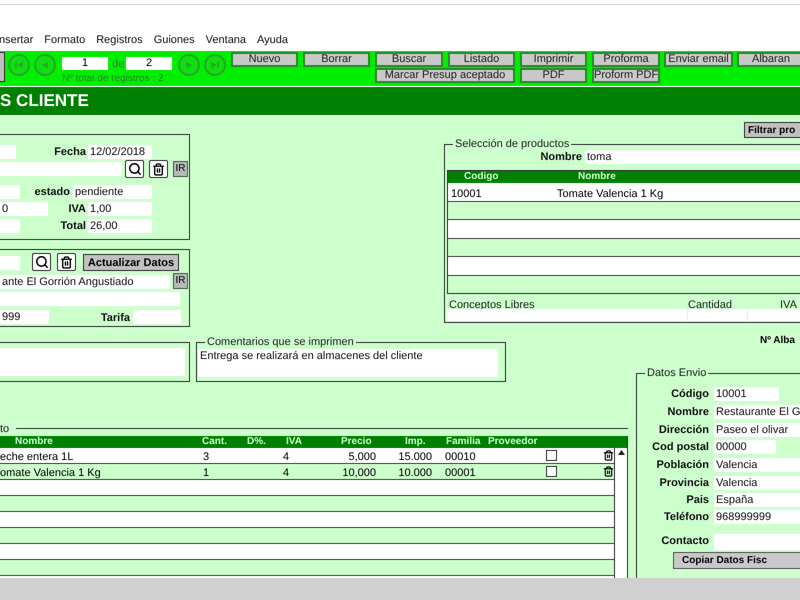 The width and height of the screenshot is (800, 600). I want to click on delivery-number-label: Nº Alba, so click(777, 341).